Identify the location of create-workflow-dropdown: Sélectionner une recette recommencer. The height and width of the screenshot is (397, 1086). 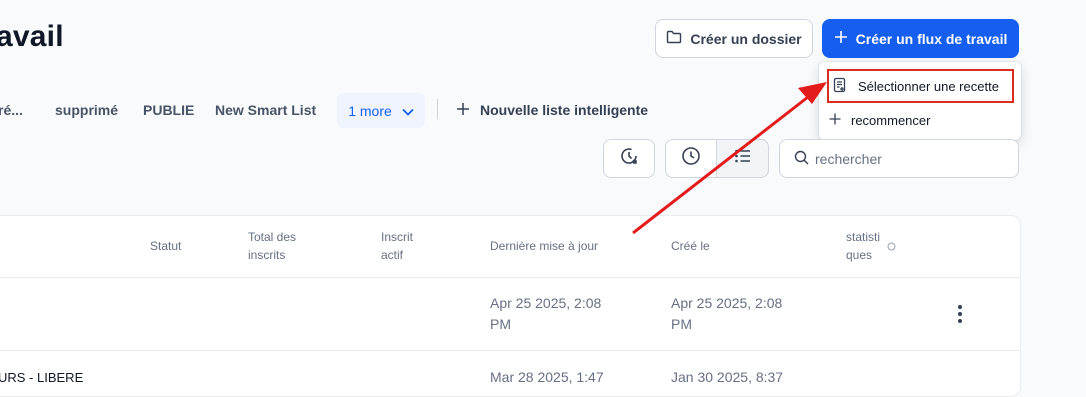
(920, 101).